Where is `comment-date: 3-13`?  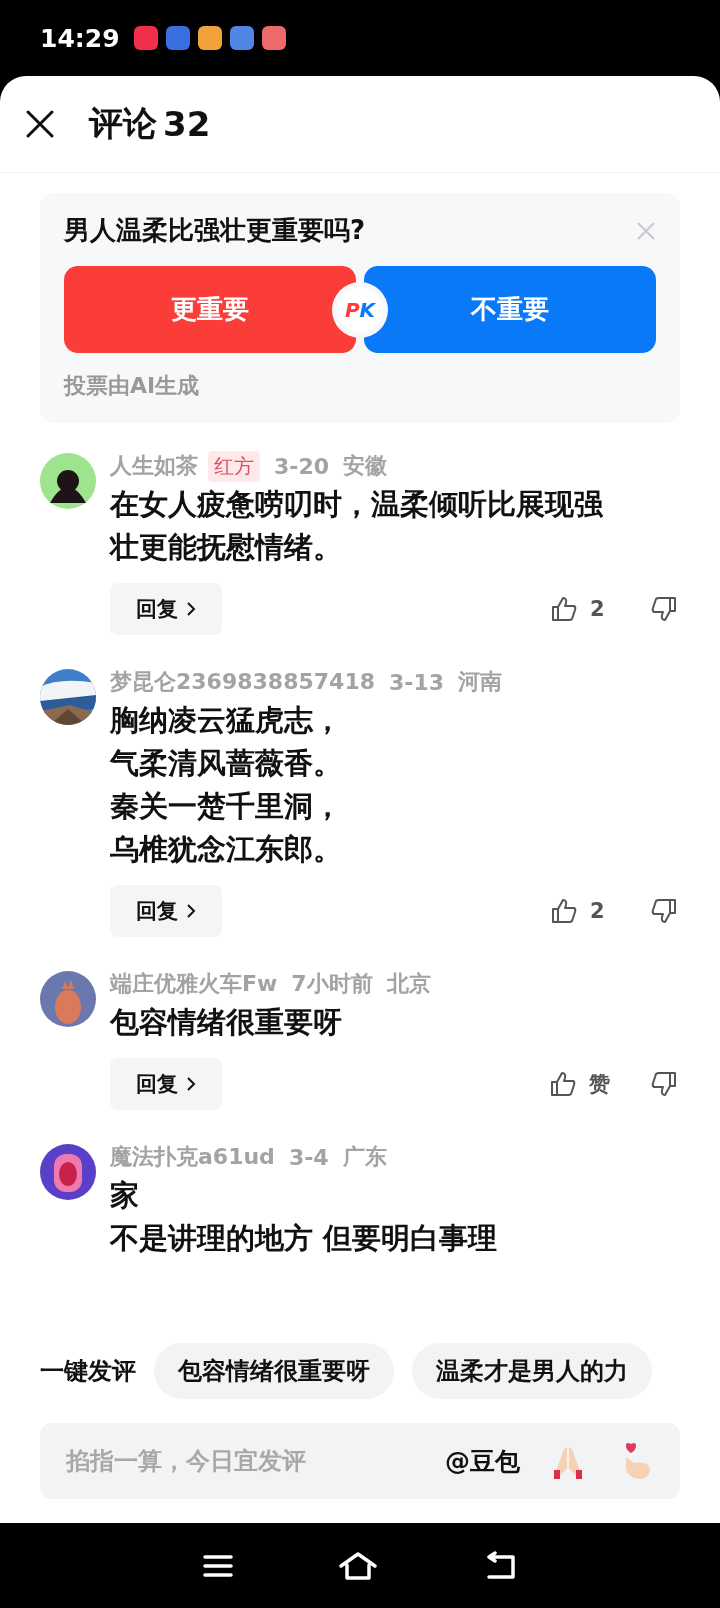 comment-date: 3-13 is located at coordinates (417, 682).